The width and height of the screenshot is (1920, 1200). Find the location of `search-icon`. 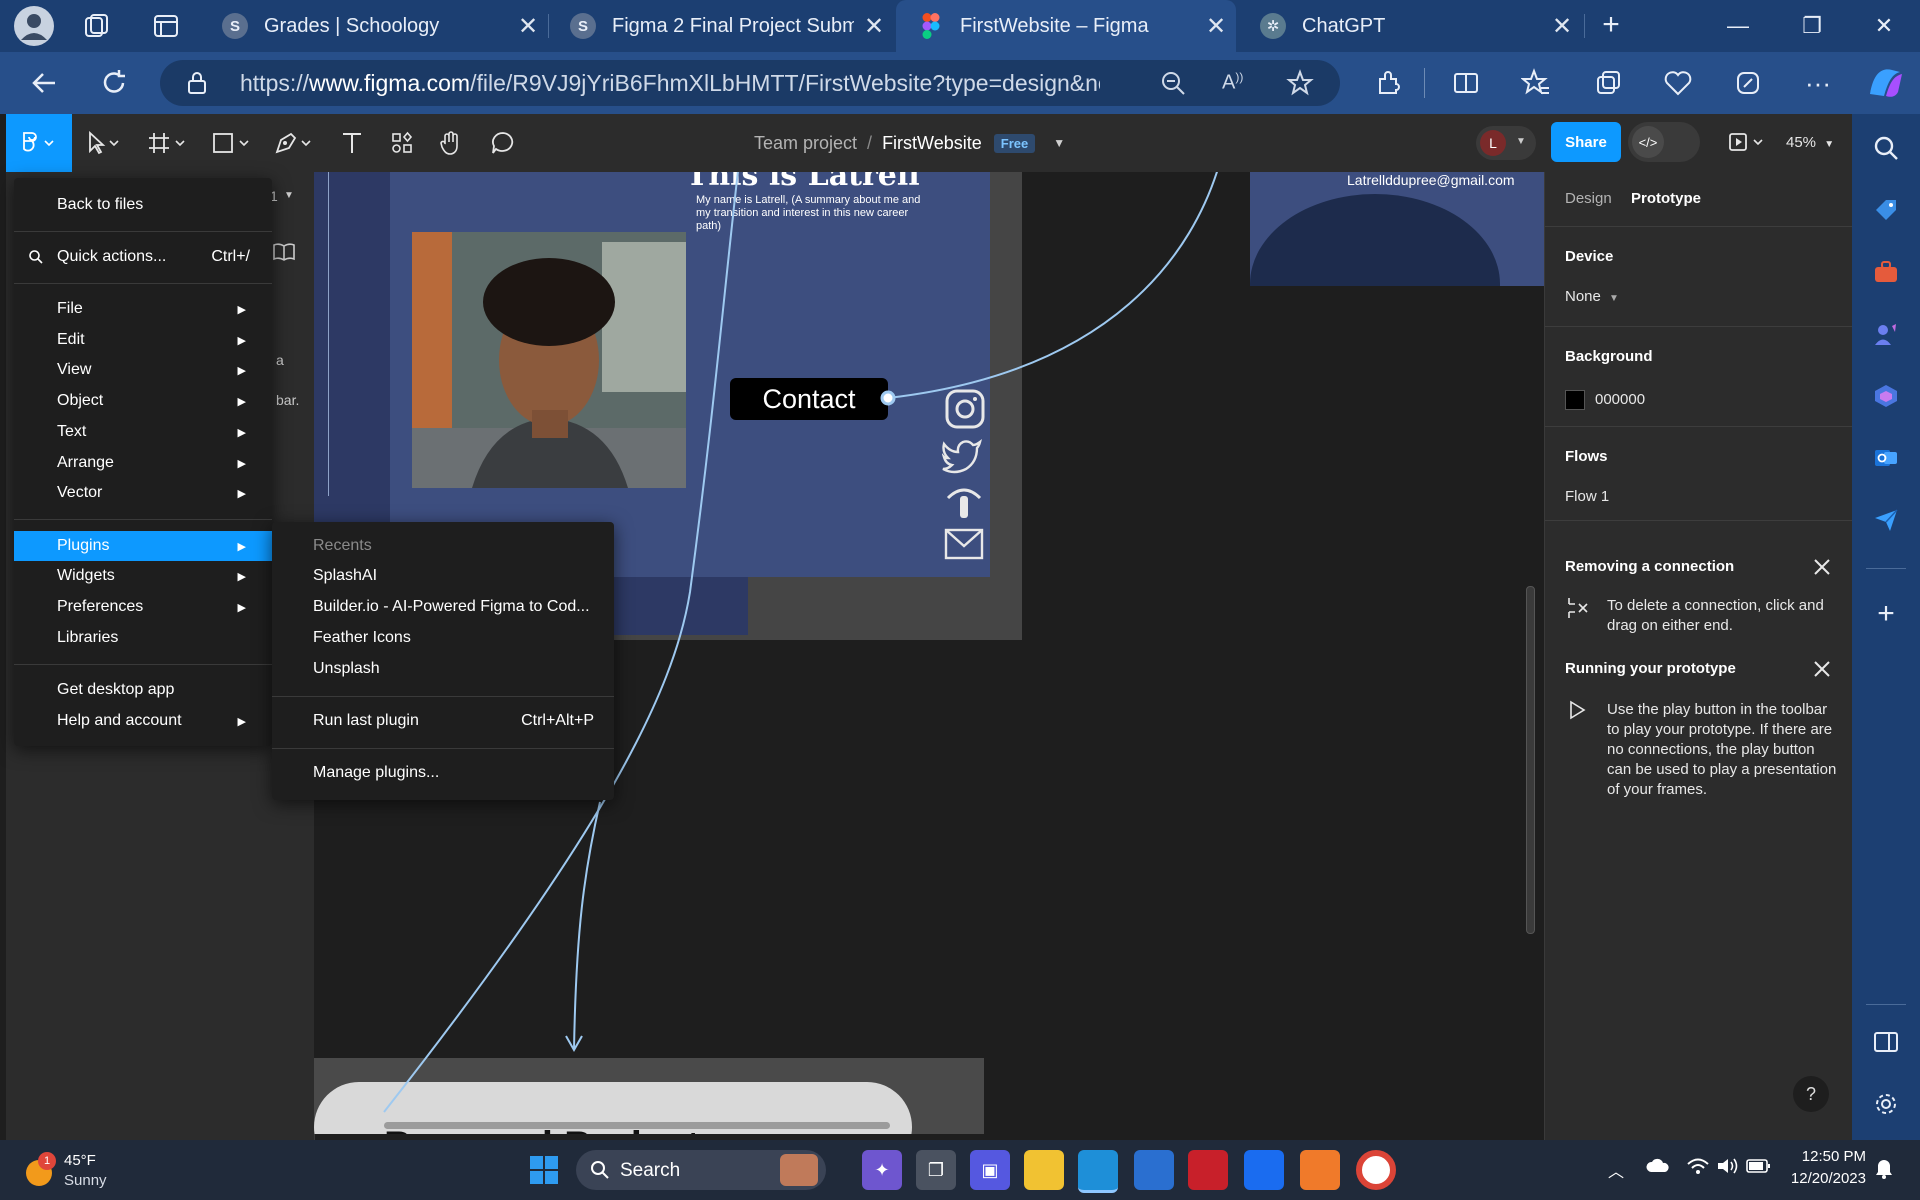

search-icon is located at coordinates (1886, 148).